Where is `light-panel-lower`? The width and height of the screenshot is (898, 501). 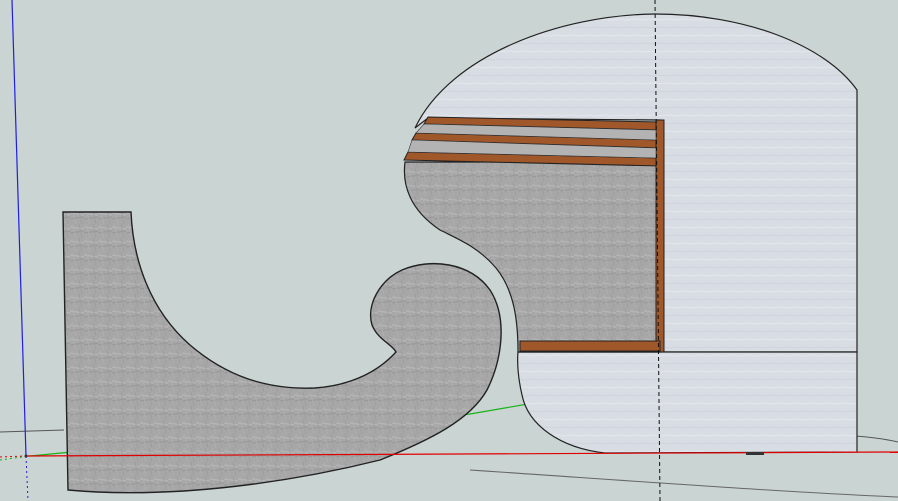 light-panel-lower is located at coordinates (687, 402).